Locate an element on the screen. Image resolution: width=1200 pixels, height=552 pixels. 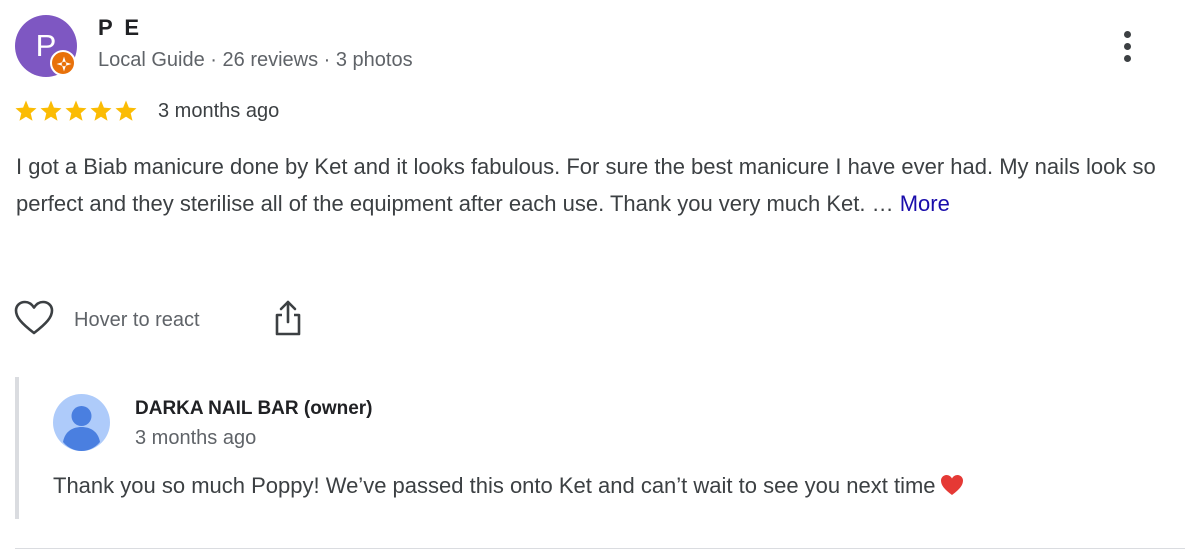
red-heart-icon is located at coordinates (952, 485).